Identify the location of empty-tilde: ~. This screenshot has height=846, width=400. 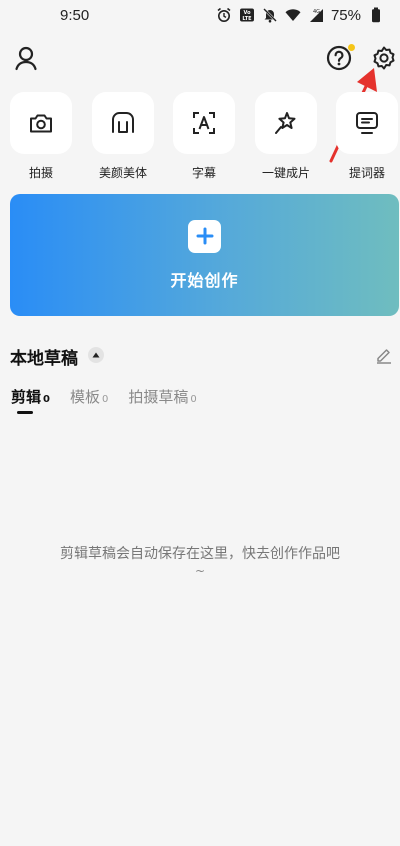
(200, 571).